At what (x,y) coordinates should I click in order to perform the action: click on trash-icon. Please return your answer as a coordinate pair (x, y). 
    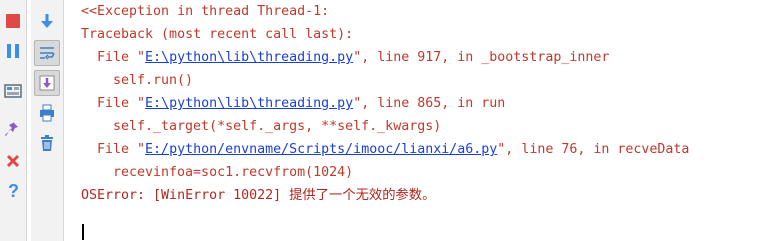
    Looking at the image, I should click on (47, 143).